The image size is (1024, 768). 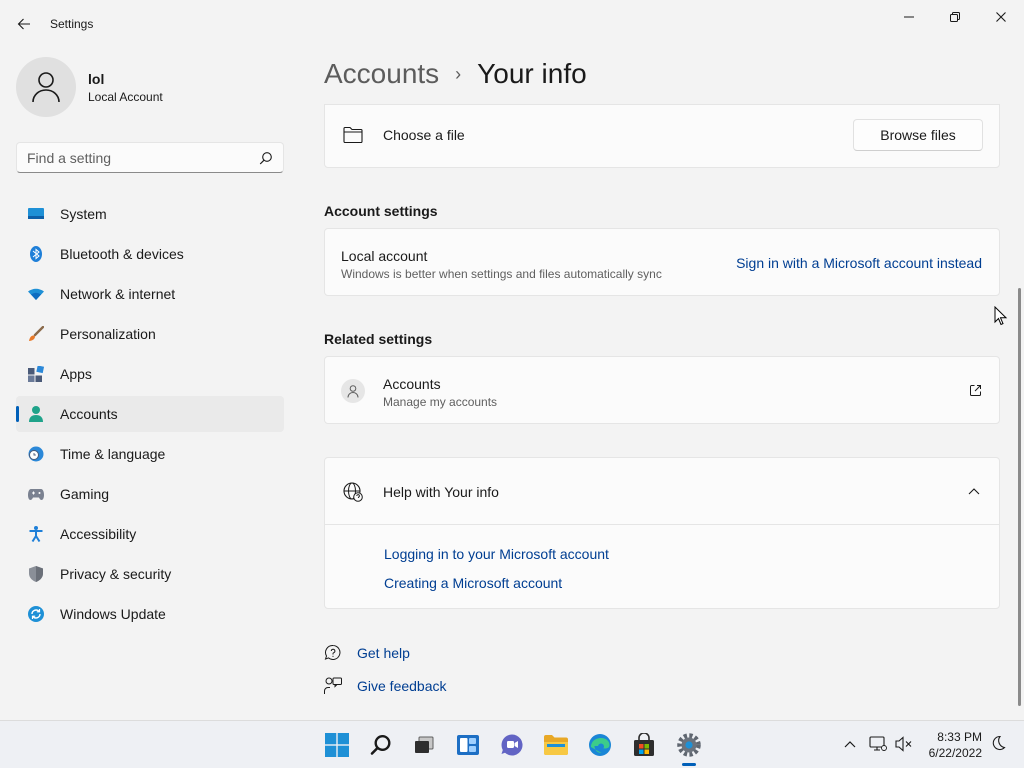 I want to click on minimize-button, so click(x=909, y=17).